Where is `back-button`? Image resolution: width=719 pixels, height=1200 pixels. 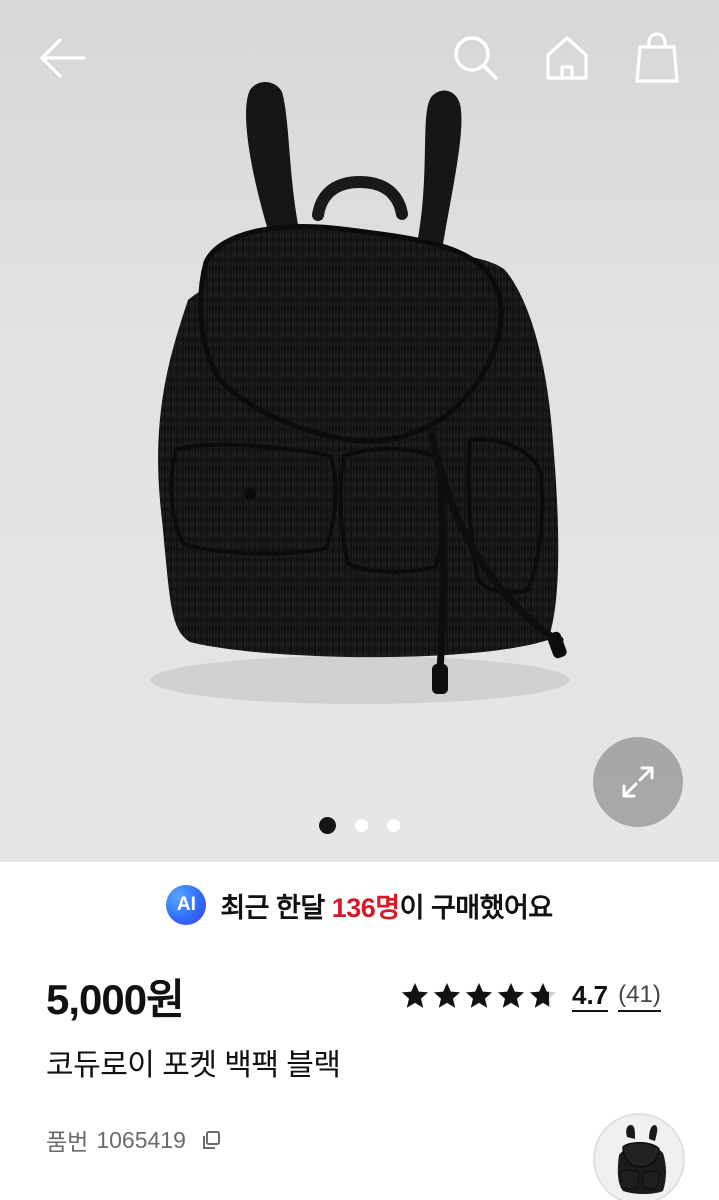 back-button is located at coordinates (62, 58).